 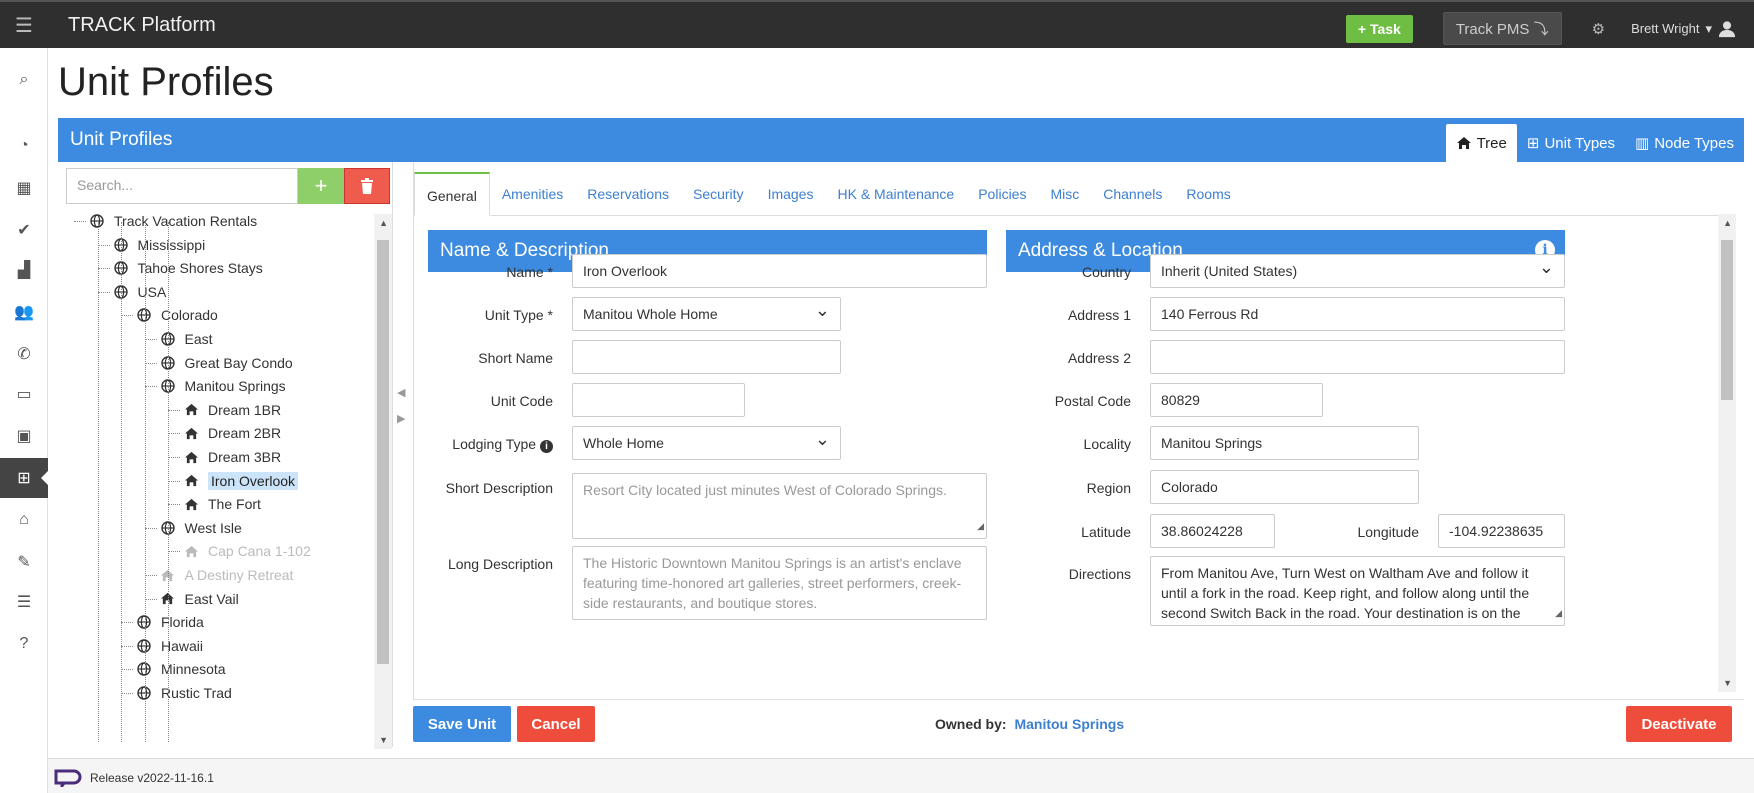 I want to click on tree-item-label: Track Vacation Rentals, so click(x=186, y=221).